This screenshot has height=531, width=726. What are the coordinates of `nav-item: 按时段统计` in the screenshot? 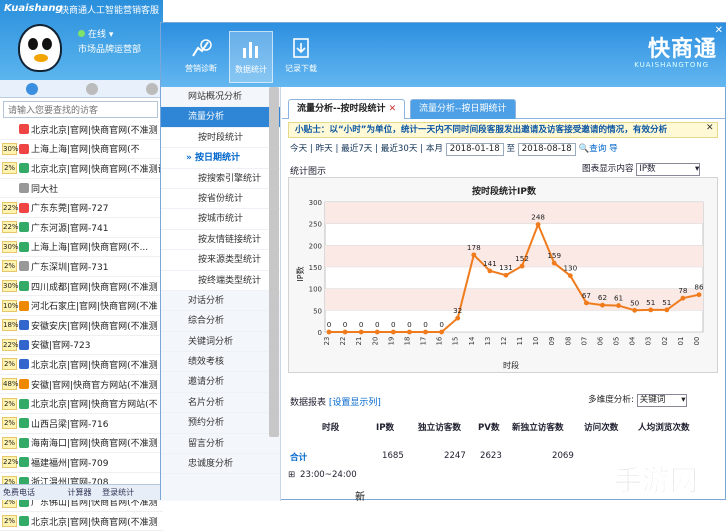 It's located at (220, 138).